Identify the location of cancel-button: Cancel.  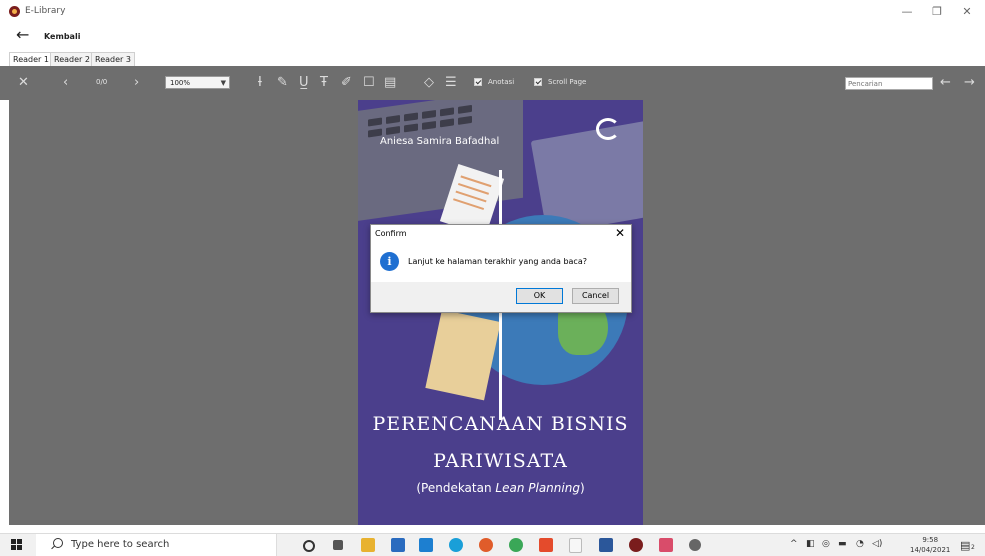
(595, 296).